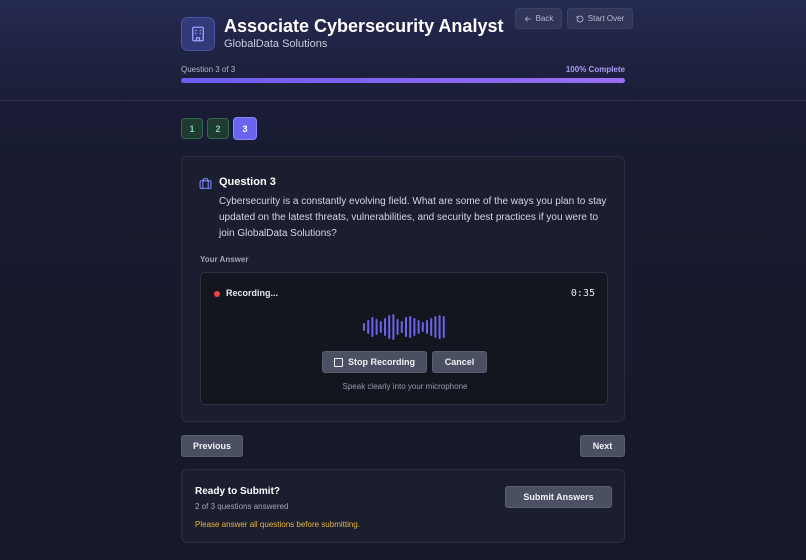 This screenshot has height=560, width=806. I want to click on progress-percent: 100% Complete, so click(595, 69).